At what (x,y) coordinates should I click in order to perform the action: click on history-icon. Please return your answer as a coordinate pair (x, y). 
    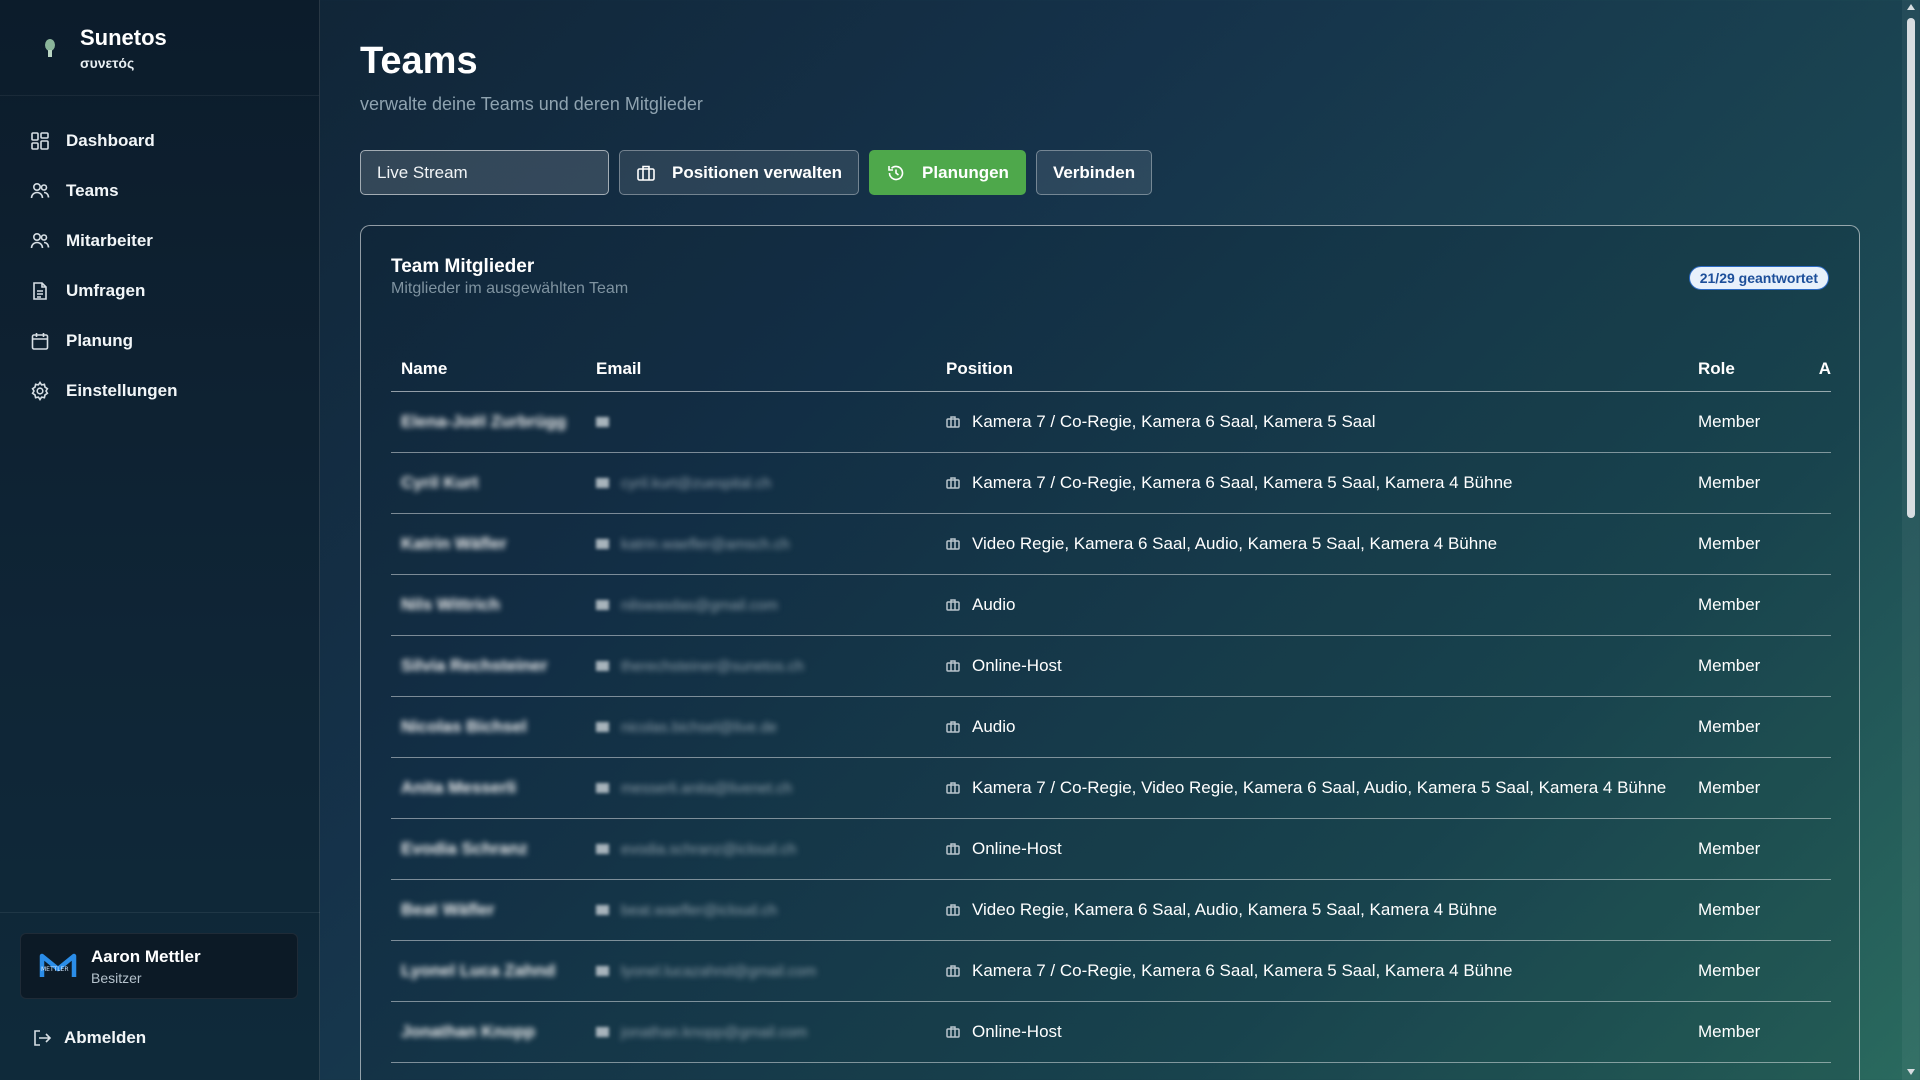
    Looking at the image, I should click on (896, 172).